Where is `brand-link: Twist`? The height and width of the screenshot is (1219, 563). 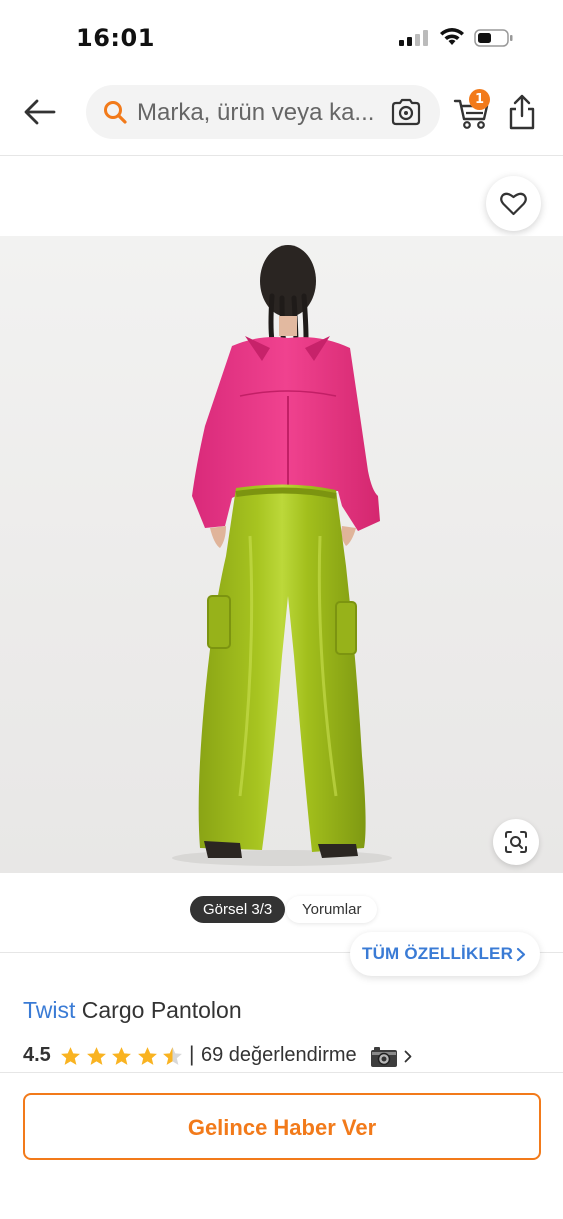
brand-link: Twist is located at coordinates (49, 1010).